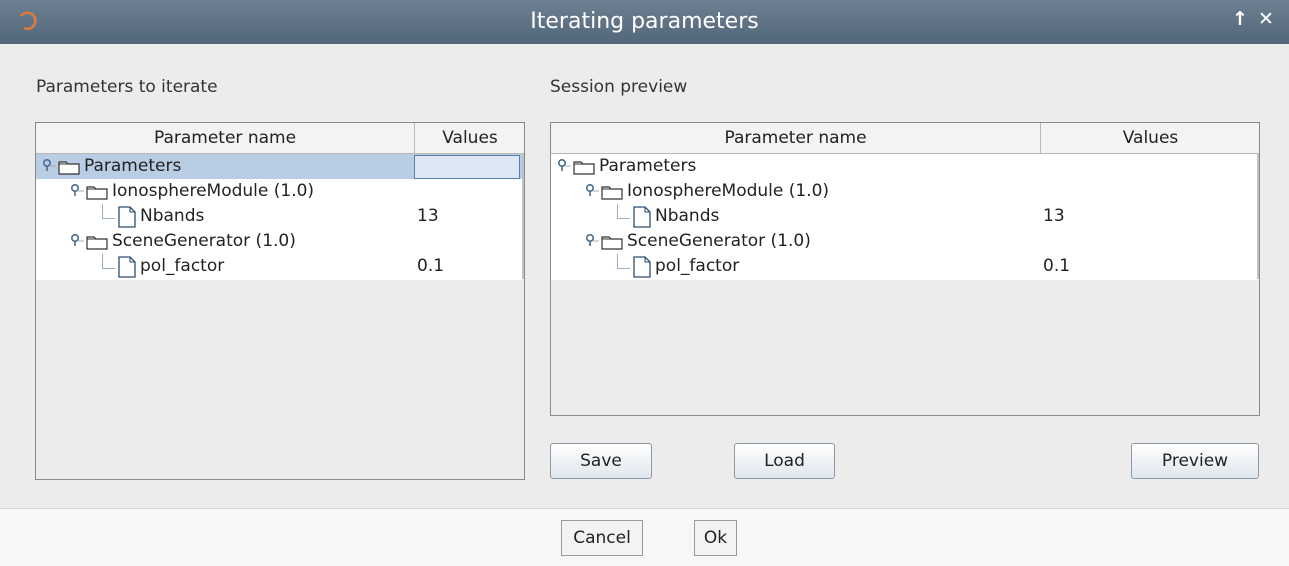 This screenshot has height=566, width=1289. Describe the element at coordinates (467, 167) in the screenshot. I see `value-cell-editor` at that location.